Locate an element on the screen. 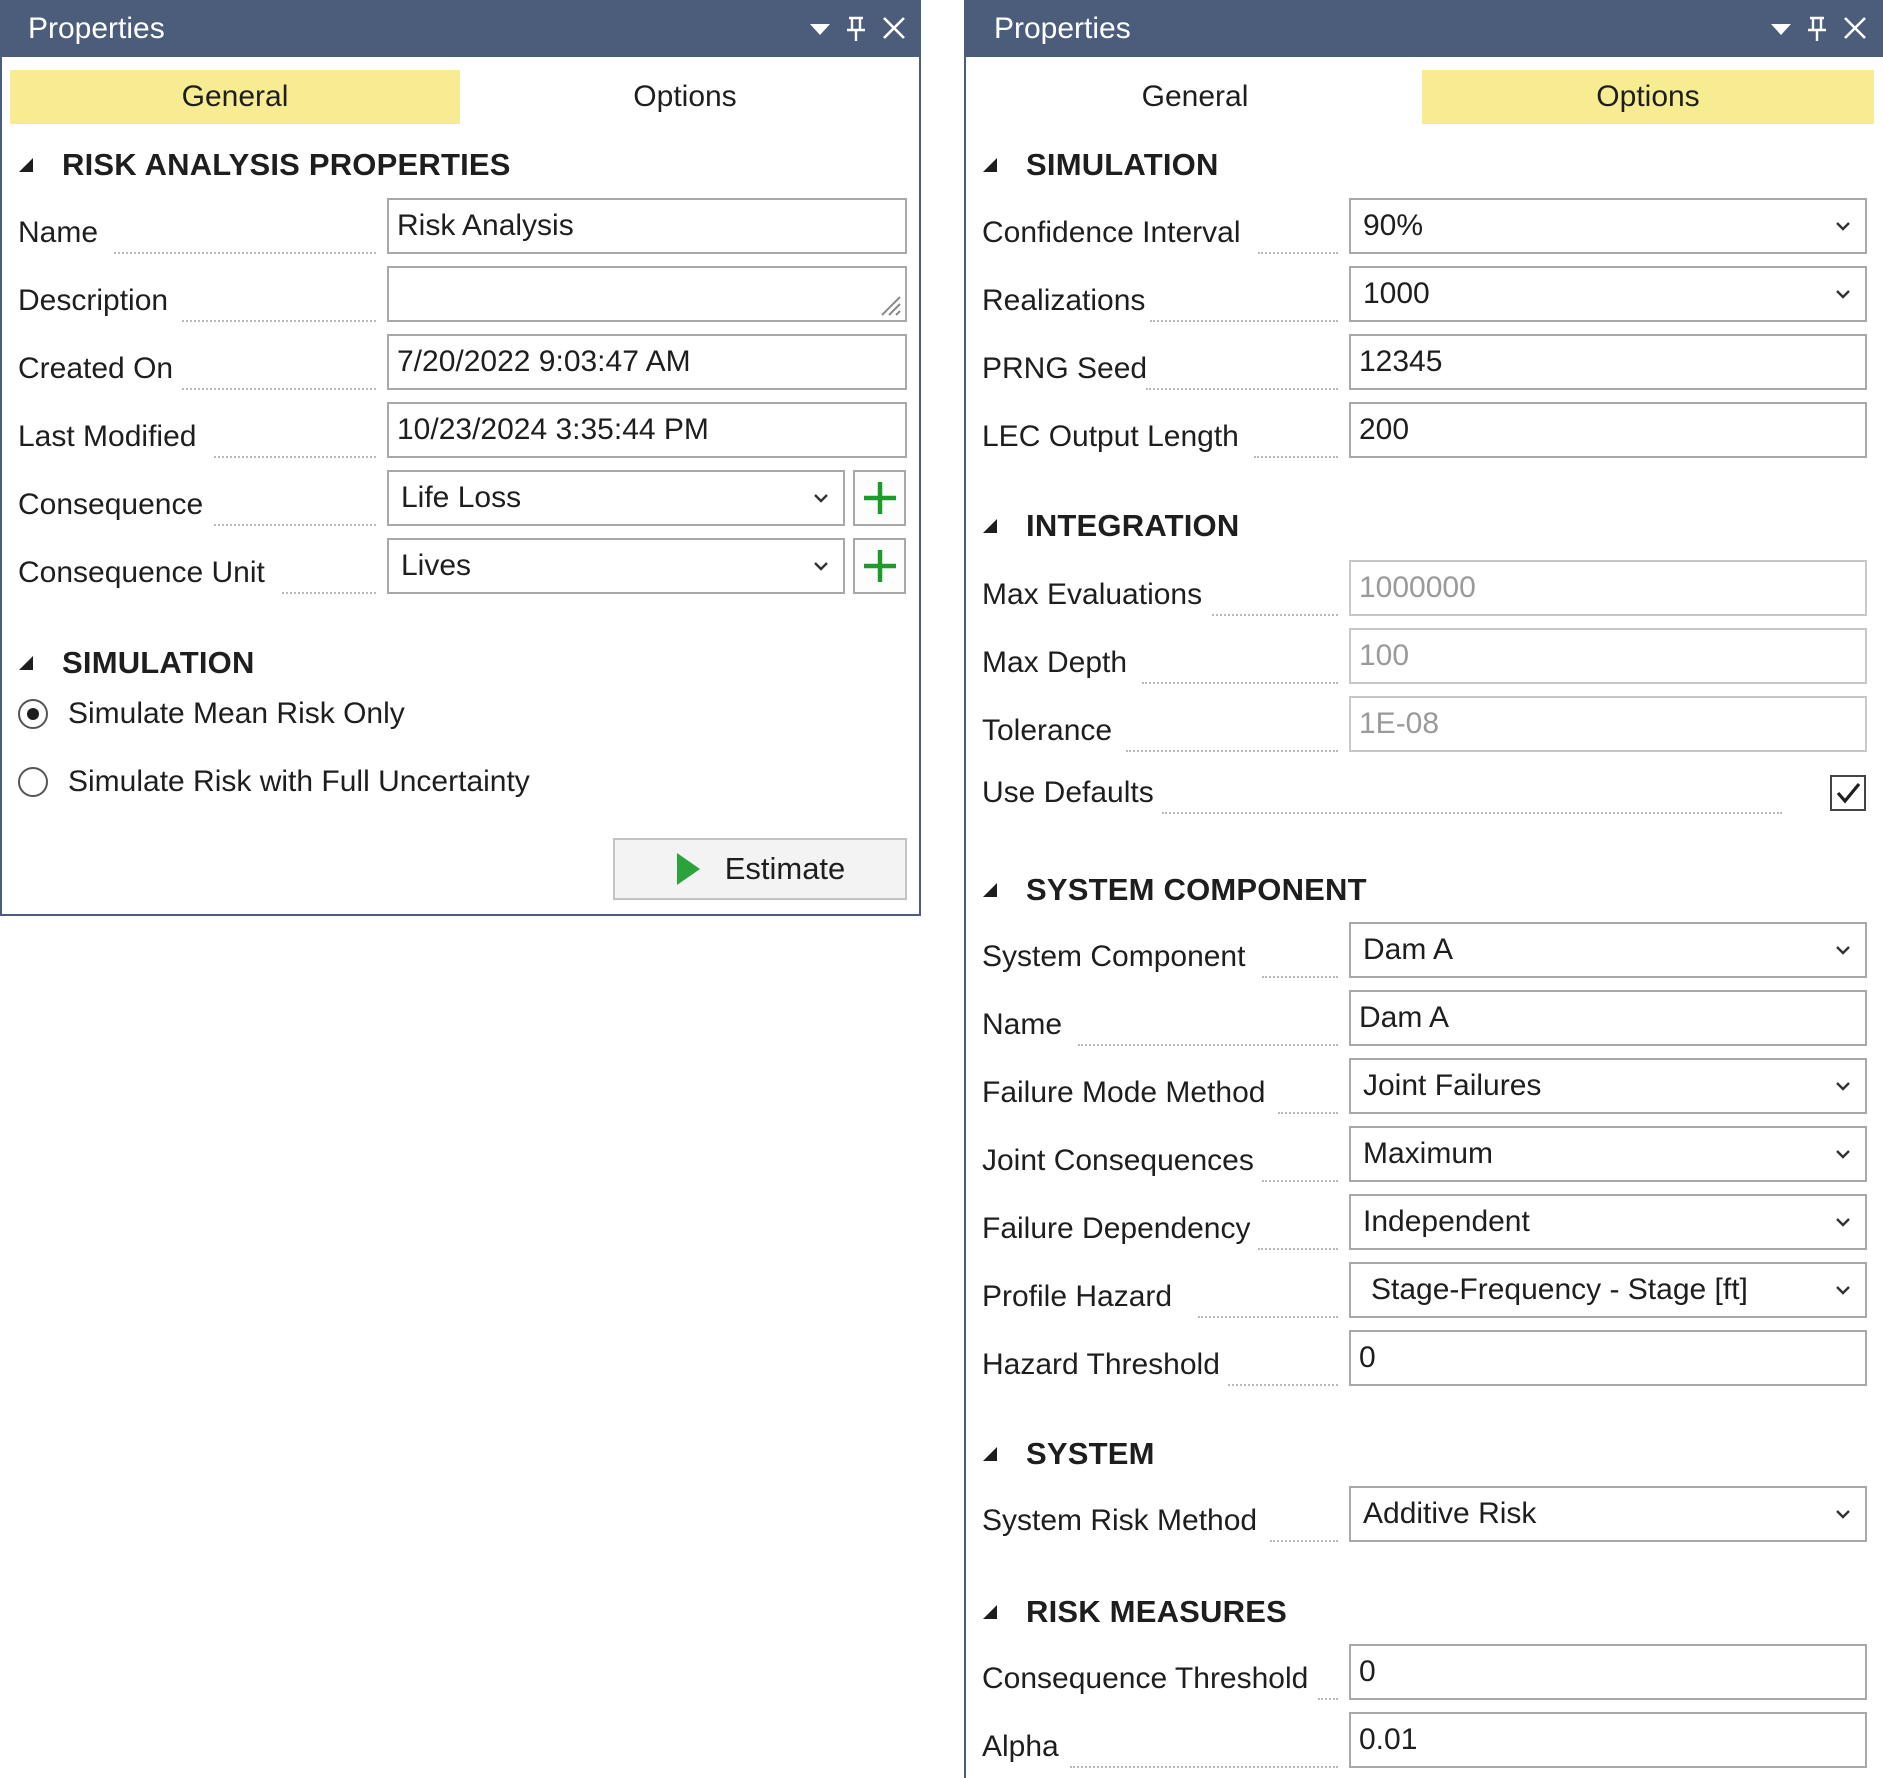 The height and width of the screenshot is (1778, 1883). check-icon is located at coordinates (1848, 793).